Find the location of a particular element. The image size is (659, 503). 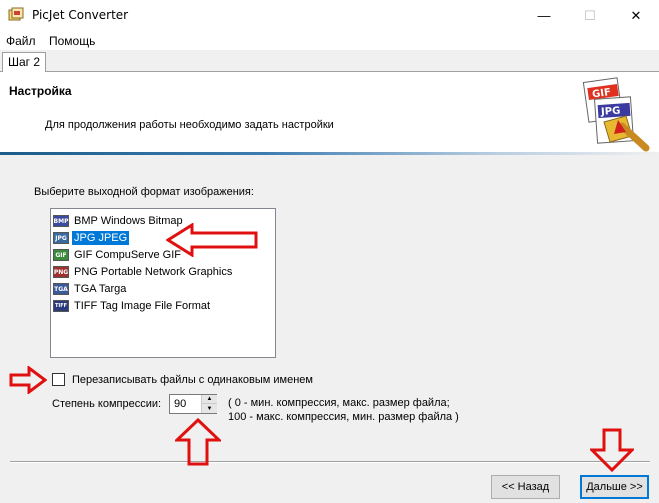

picjet-logo: GIF JPG is located at coordinates (616, 114).